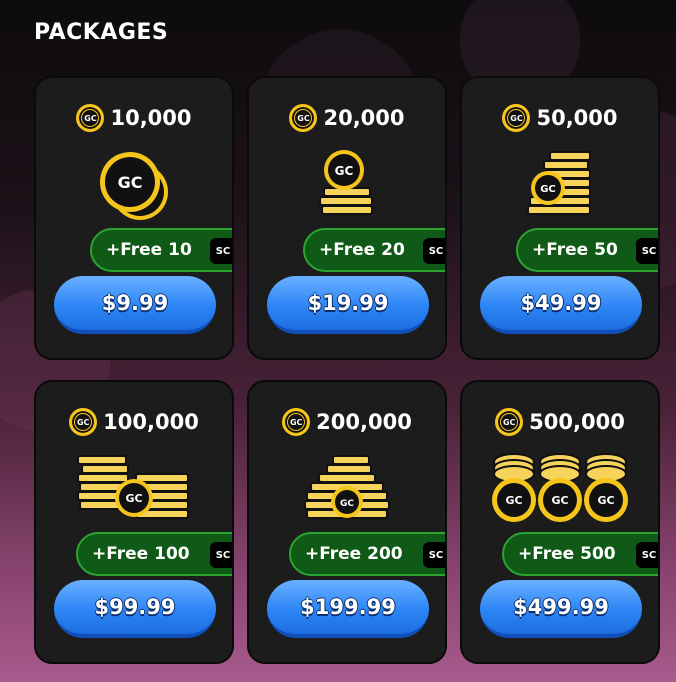 The image size is (676, 682). I want to click on buy-button: $49.99, so click(561, 305).